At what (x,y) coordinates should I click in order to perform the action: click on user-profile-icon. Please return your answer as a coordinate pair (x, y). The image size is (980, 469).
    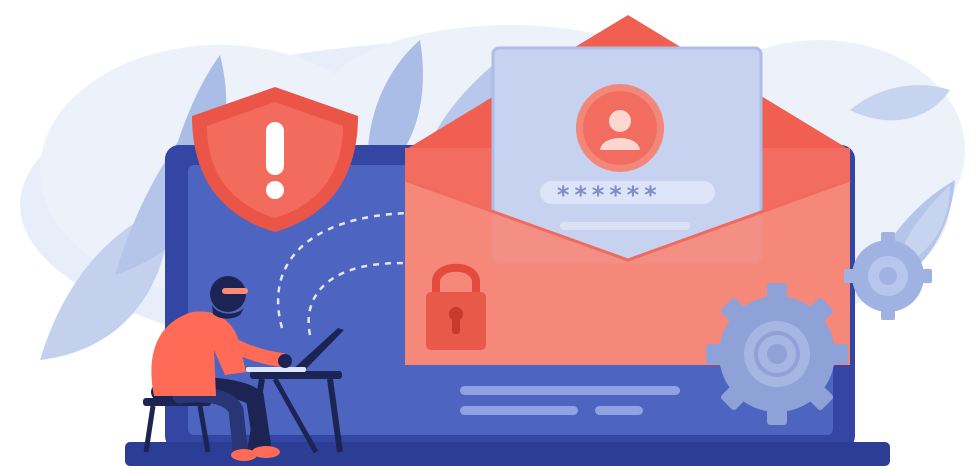
    Looking at the image, I should click on (620, 128).